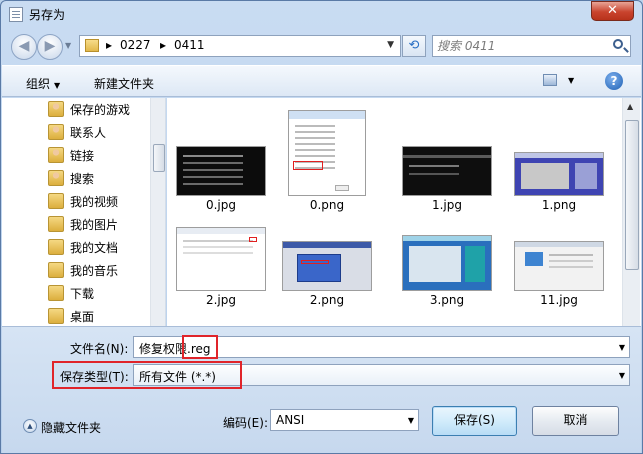 This screenshot has height=454, width=643. What do you see at coordinates (56, 201) in the screenshot?
I see `videos-icon` at bounding box center [56, 201].